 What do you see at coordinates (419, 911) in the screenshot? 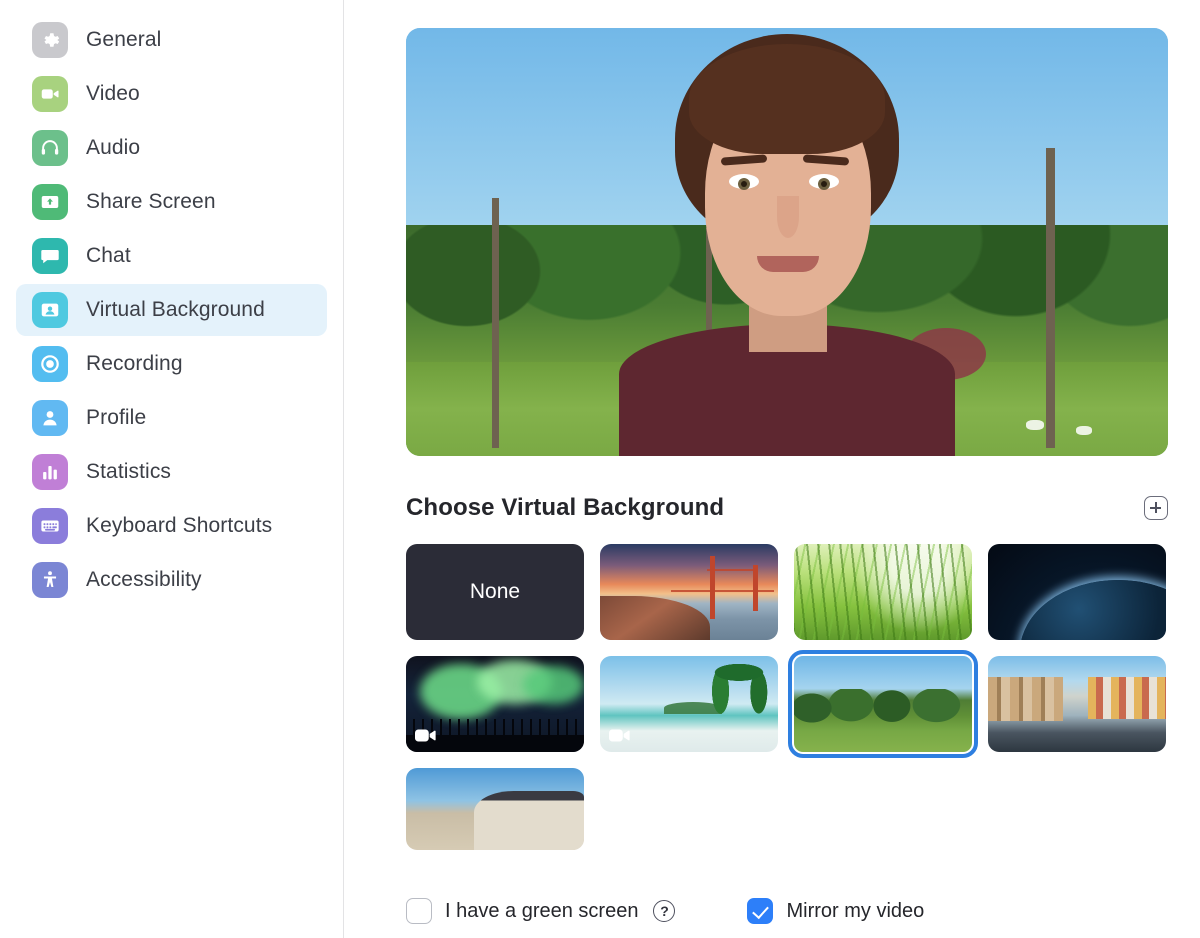
I see `green-screen-checkbox` at bounding box center [419, 911].